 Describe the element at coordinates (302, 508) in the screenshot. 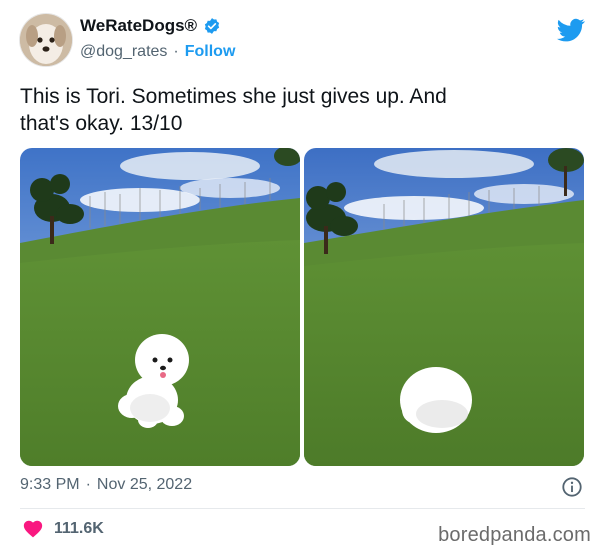

I see `divider` at that location.